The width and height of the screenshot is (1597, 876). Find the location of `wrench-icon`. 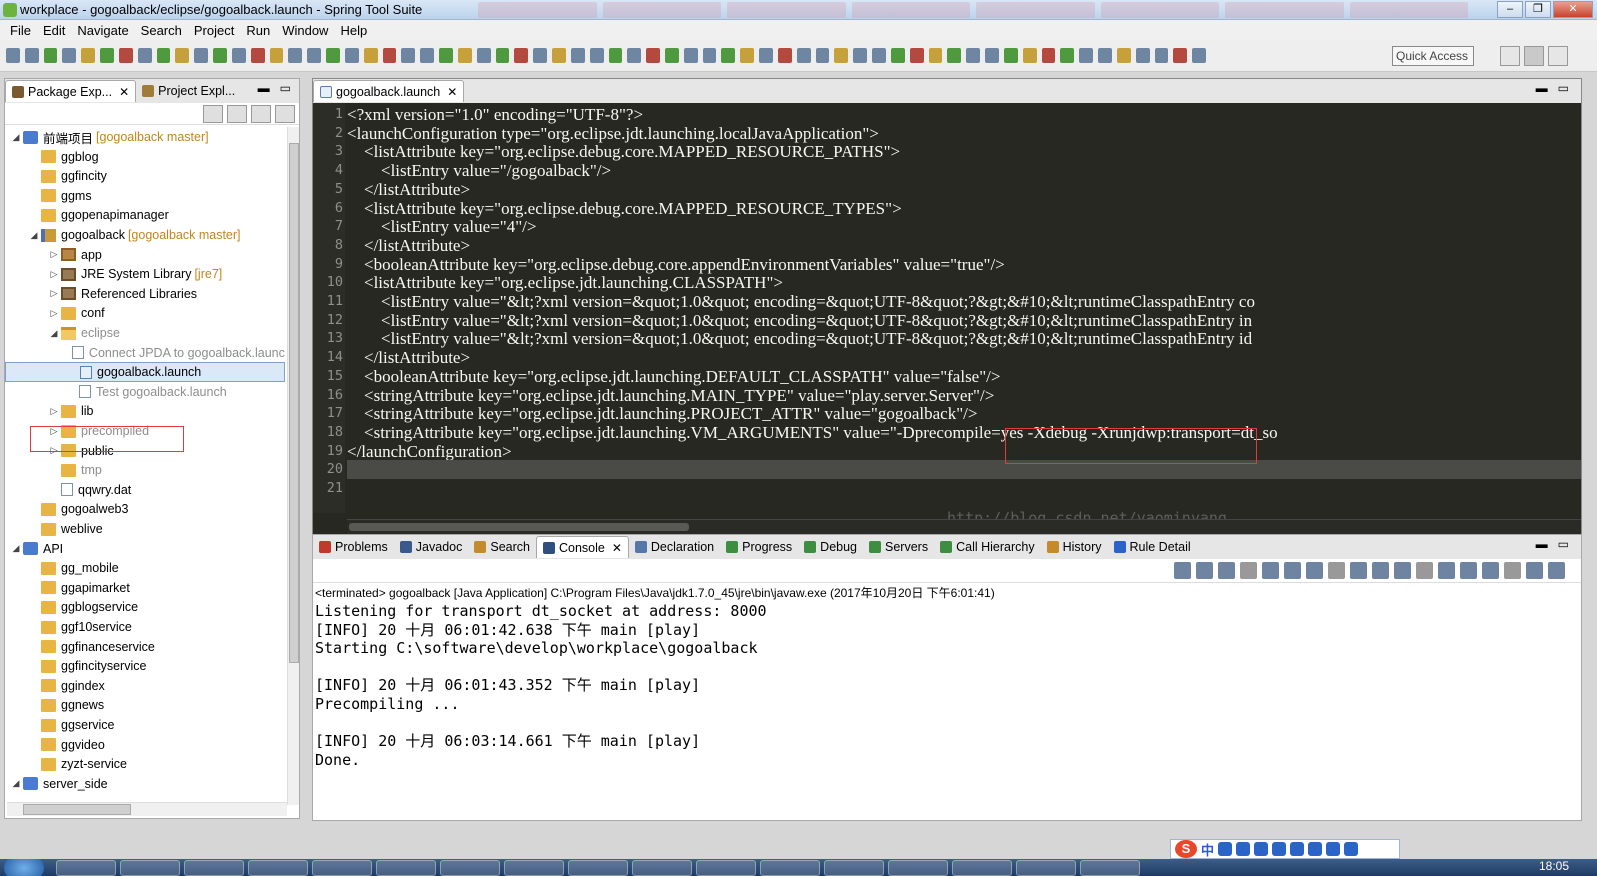

wrench-icon is located at coordinates (1351, 849).